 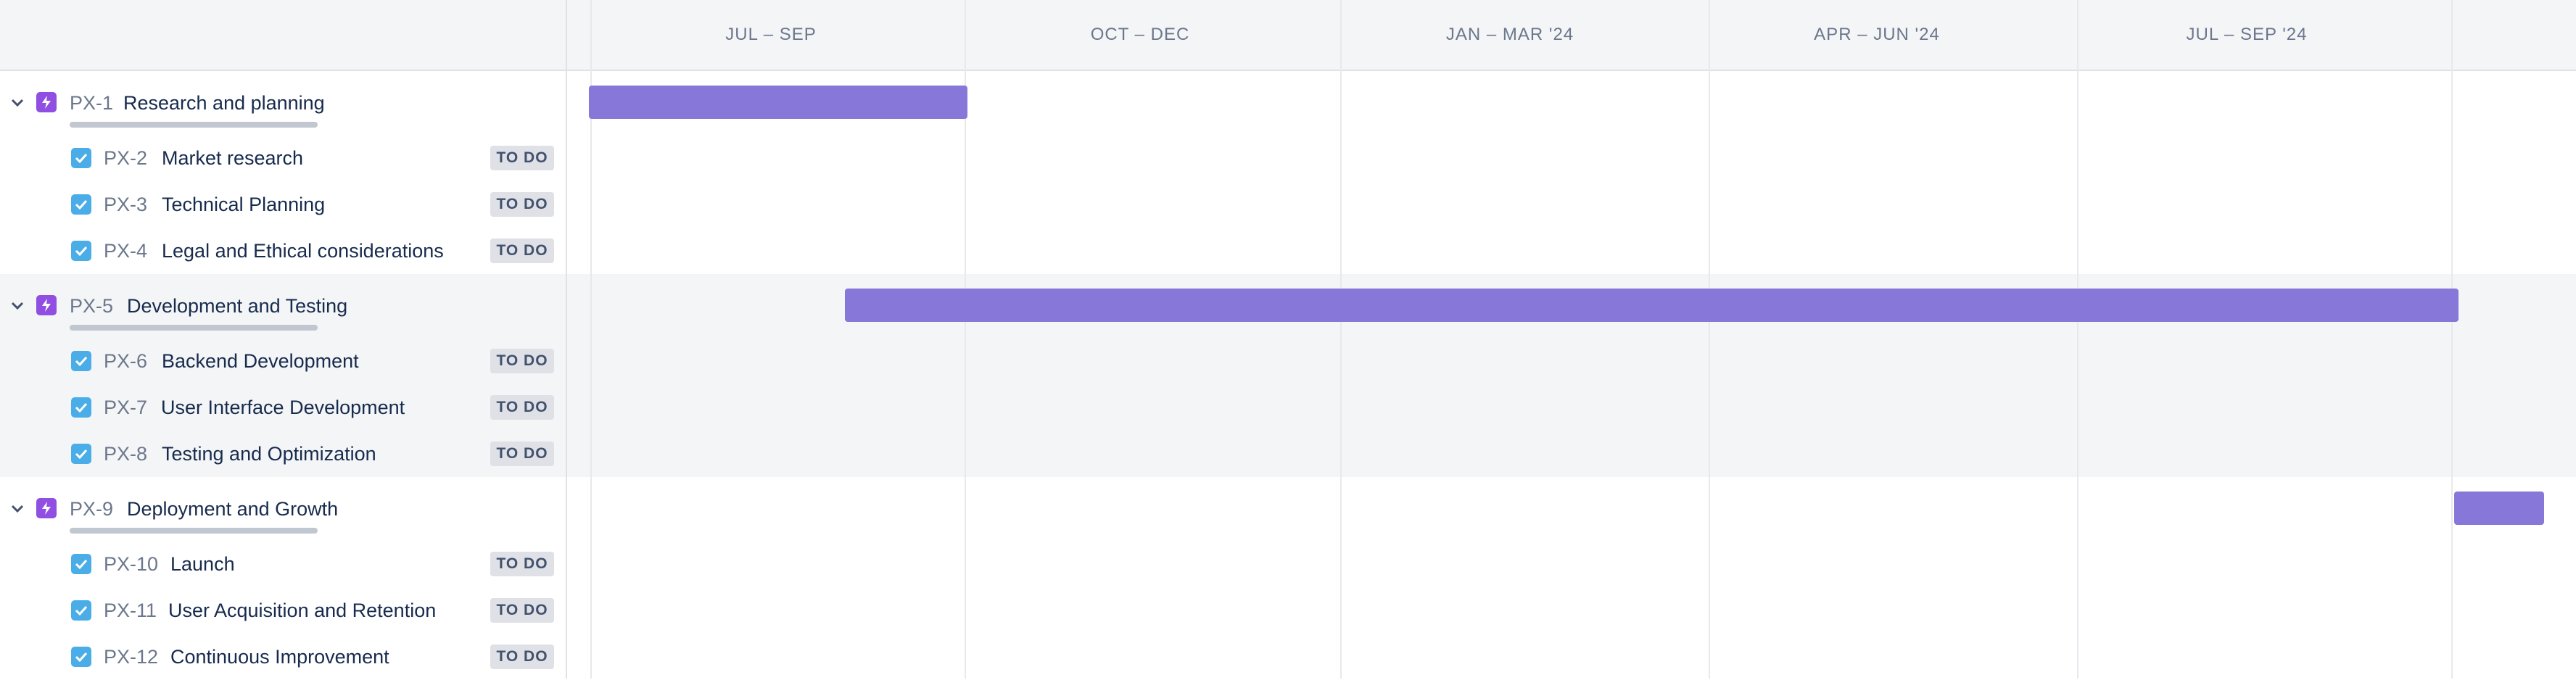 I want to click on task-row-px-7: PX-7 User Interface Development TO DO, so click(x=283, y=407).